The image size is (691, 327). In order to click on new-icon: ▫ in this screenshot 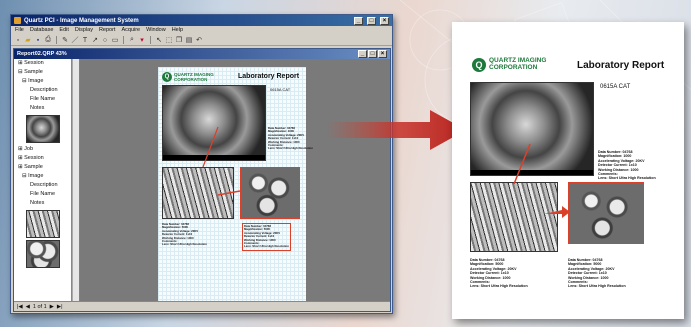, I will do `click(18, 40)`.